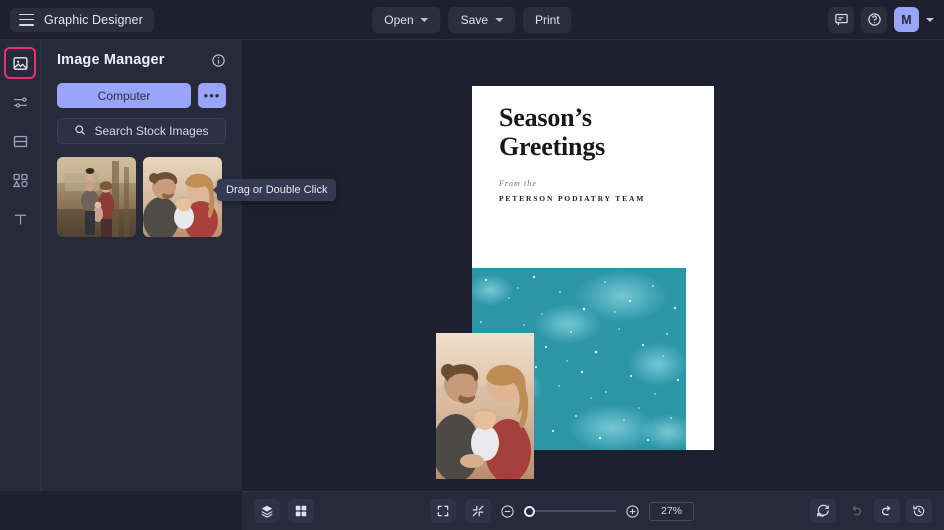  I want to click on sidebar-item-shapes, so click(20, 180).